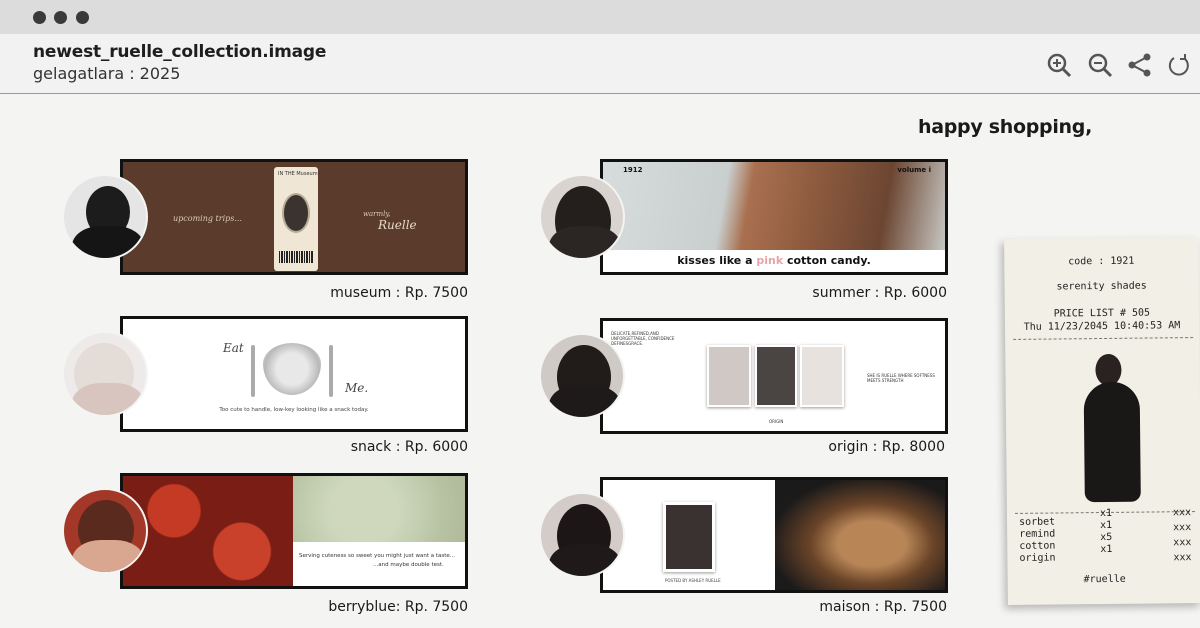 This screenshot has width=1200, height=628. What do you see at coordinates (1037, 546) in the screenshot?
I see `receipt-item-name: cotton` at bounding box center [1037, 546].